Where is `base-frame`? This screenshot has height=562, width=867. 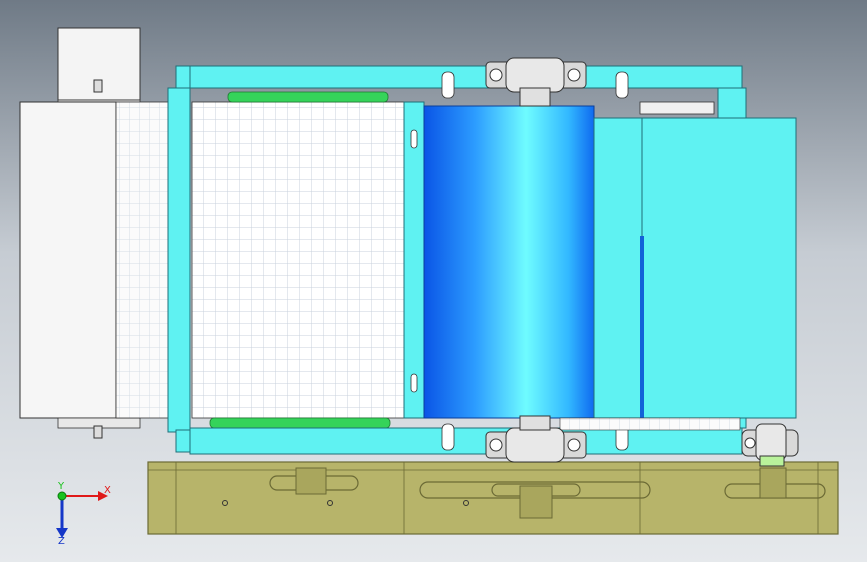 base-frame is located at coordinates (493, 498).